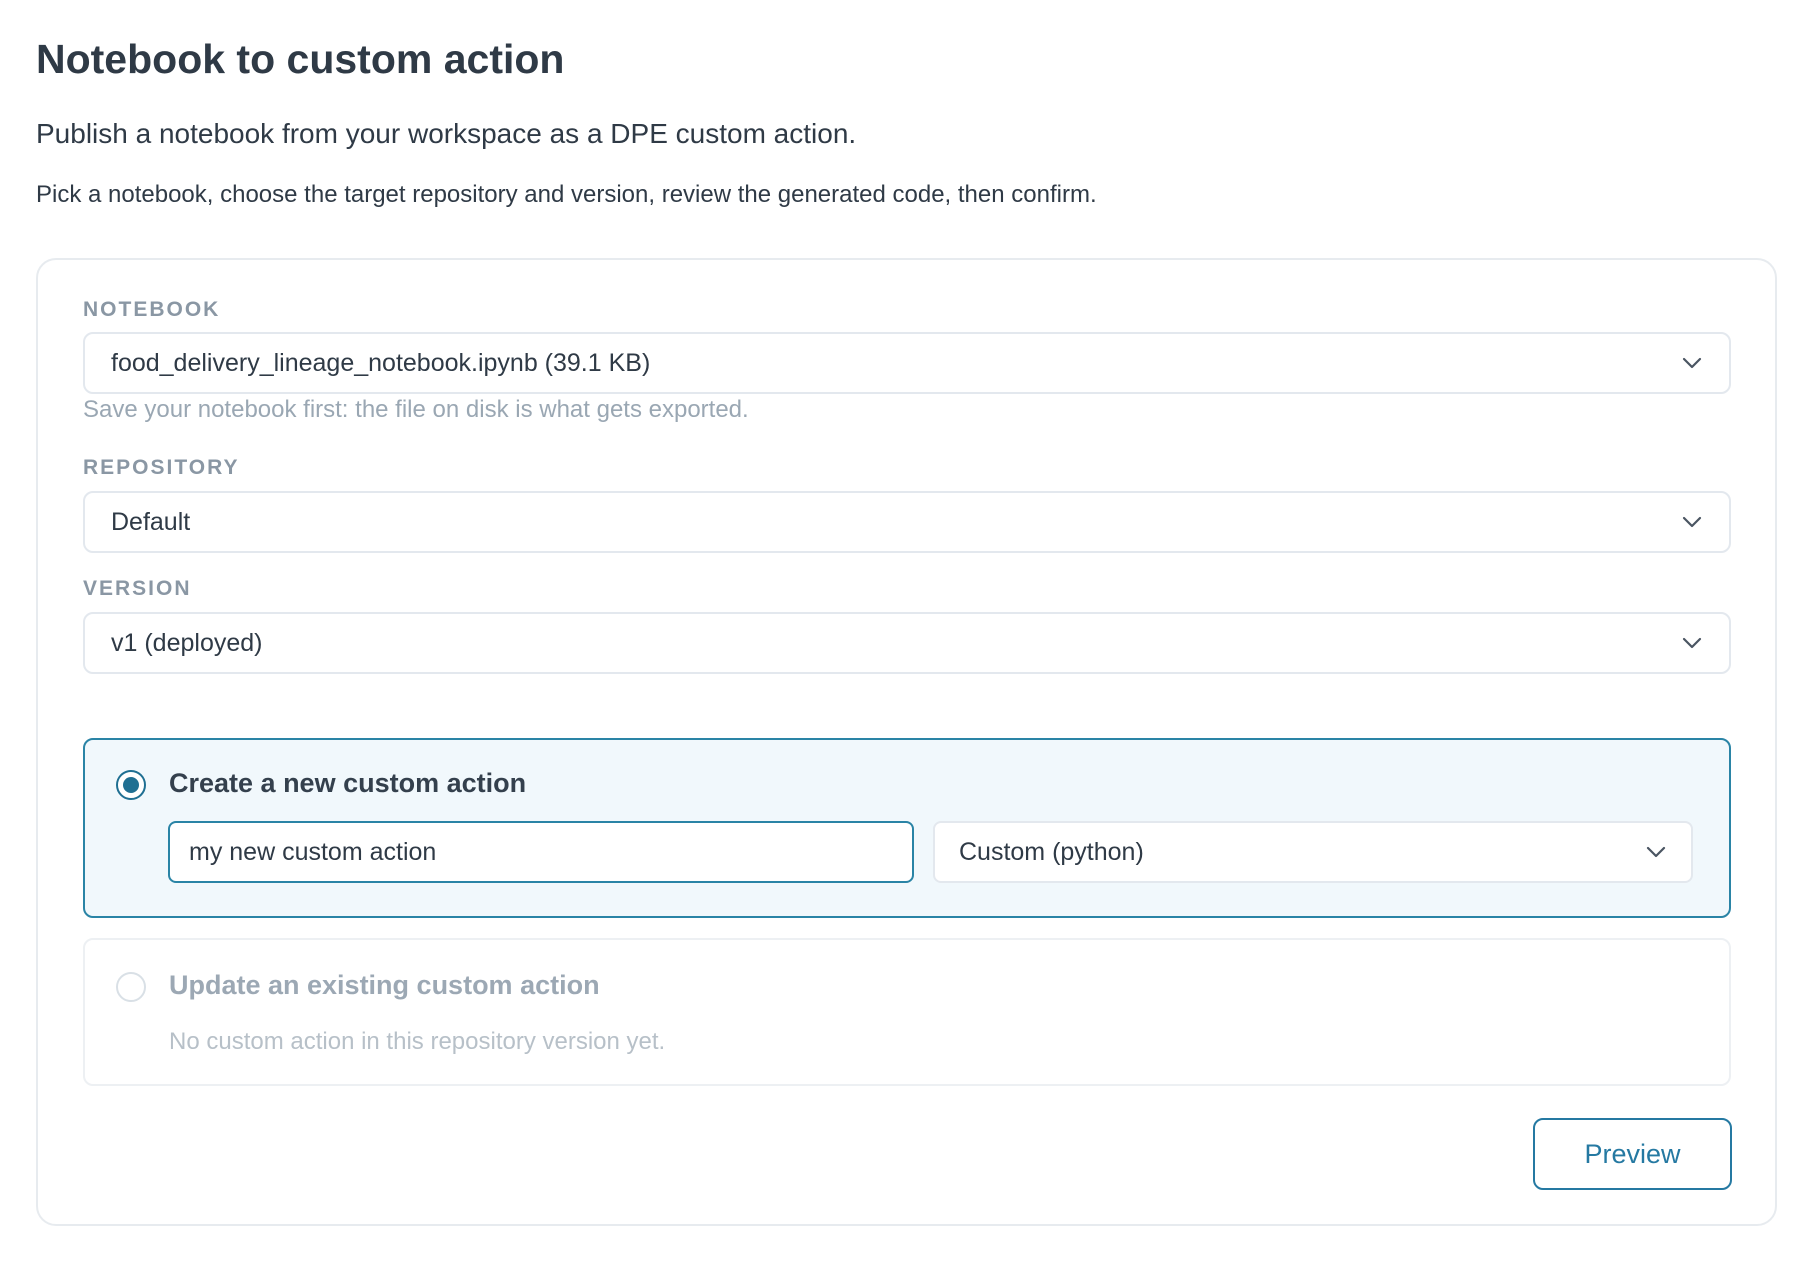 The image size is (1816, 1266). Describe the element at coordinates (907, 522) in the screenshot. I see `repository-select: Default` at that location.